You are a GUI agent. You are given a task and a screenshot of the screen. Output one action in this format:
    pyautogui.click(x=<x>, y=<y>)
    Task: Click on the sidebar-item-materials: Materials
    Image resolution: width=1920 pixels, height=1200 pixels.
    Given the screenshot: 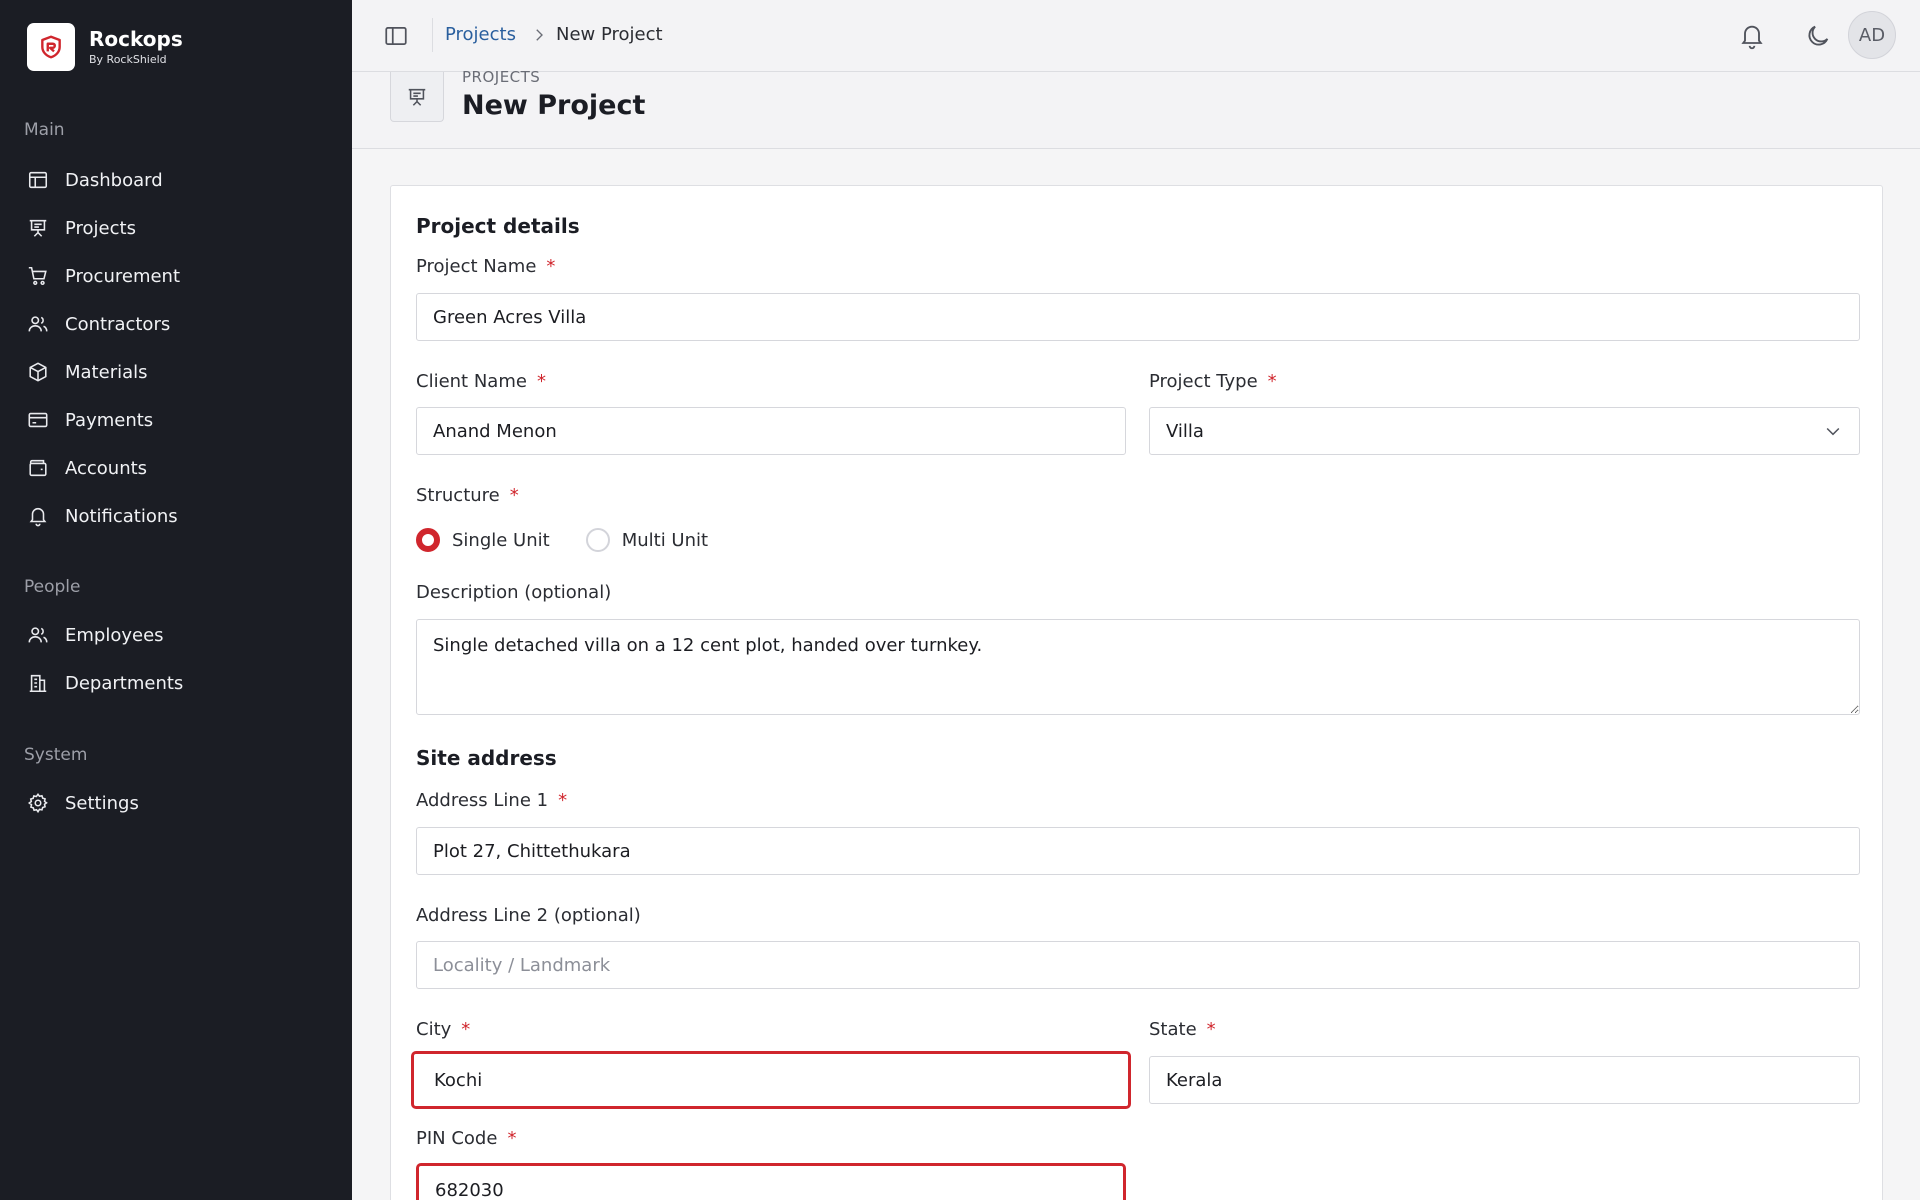 What is the action you would take?
    pyautogui.click(x=87, y=372)
    